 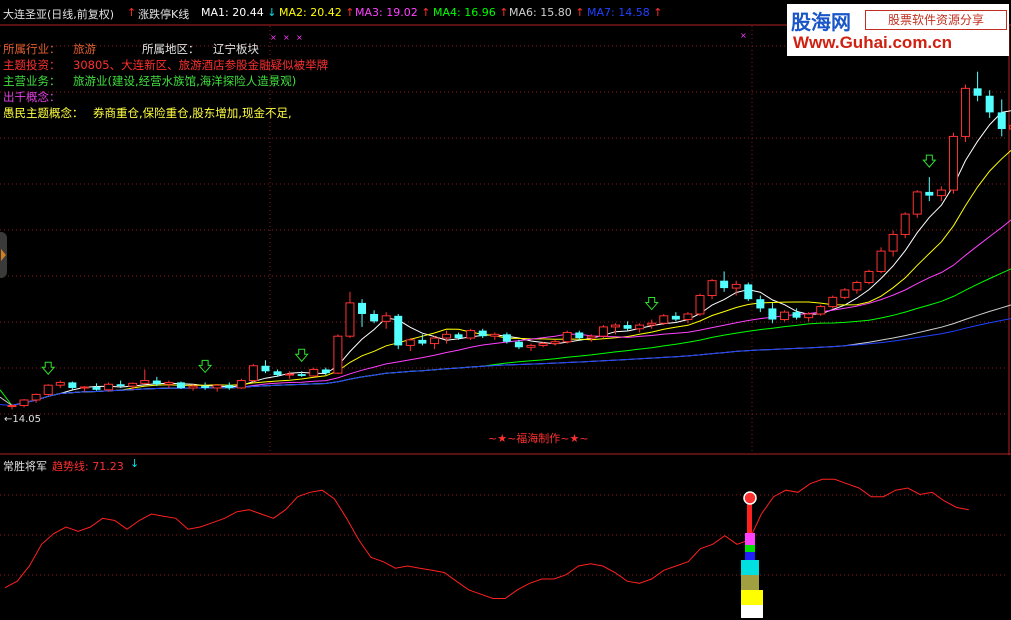 I want to click on region-value: 辽宁板块, so click(x=236, y=49).